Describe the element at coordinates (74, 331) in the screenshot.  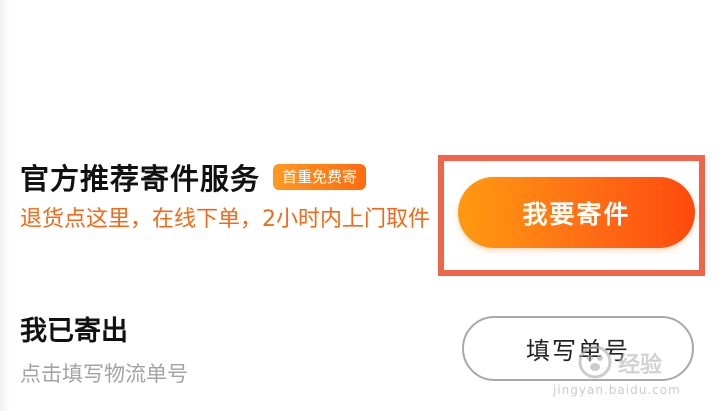
I see `already-sent-title: 我已寄出` at that location.